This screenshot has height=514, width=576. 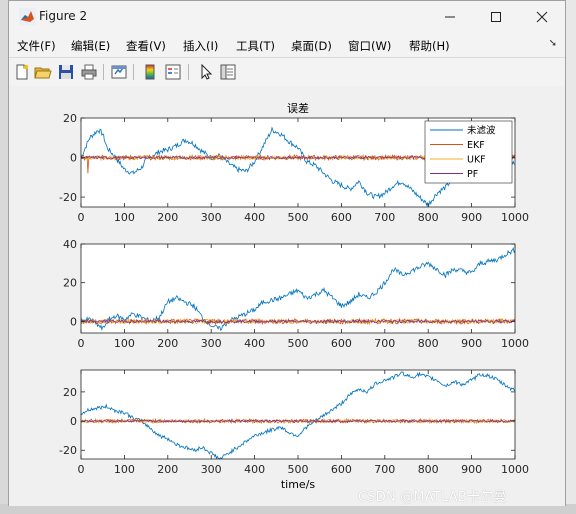 What do you see at coordinates (481, 131) in the screenshot?
I see `legend-entry: 未滤波` at bounding box center [481, 131].